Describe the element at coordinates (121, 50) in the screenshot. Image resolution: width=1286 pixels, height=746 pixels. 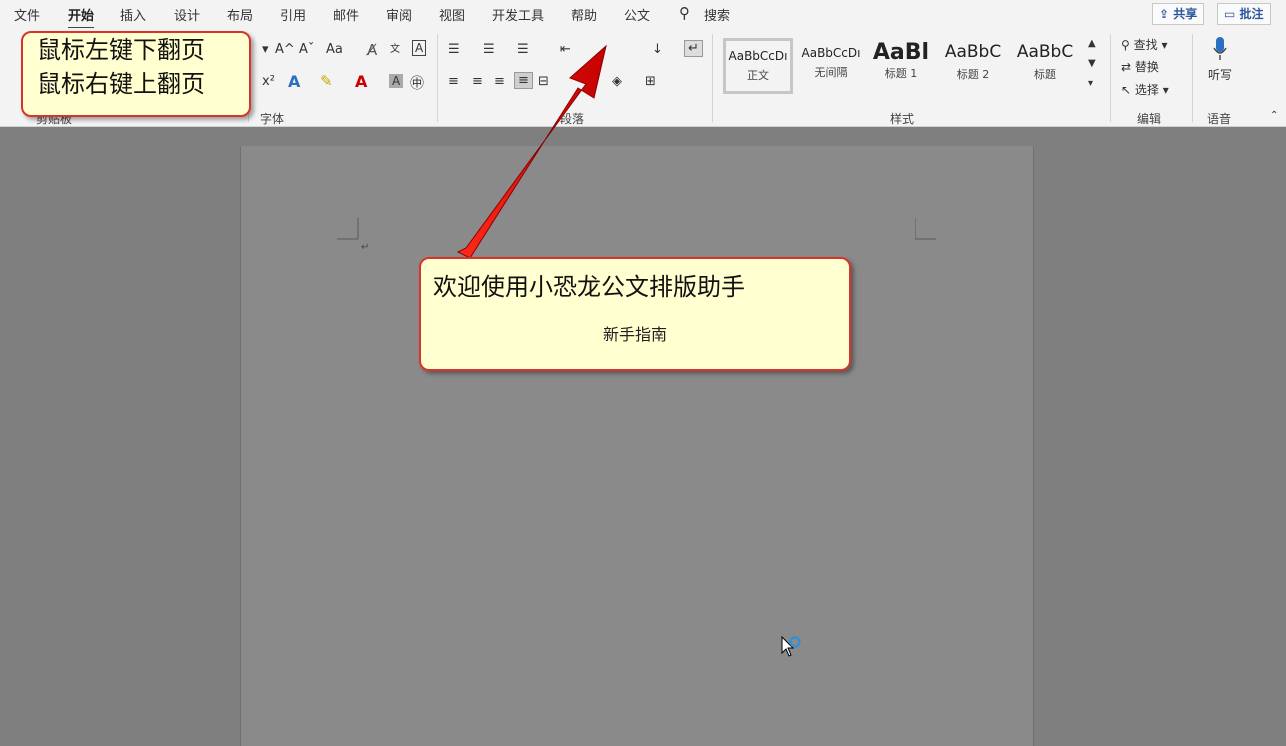
I see `nav-hint-line-1: 鼠标左键下翻页` at that location.